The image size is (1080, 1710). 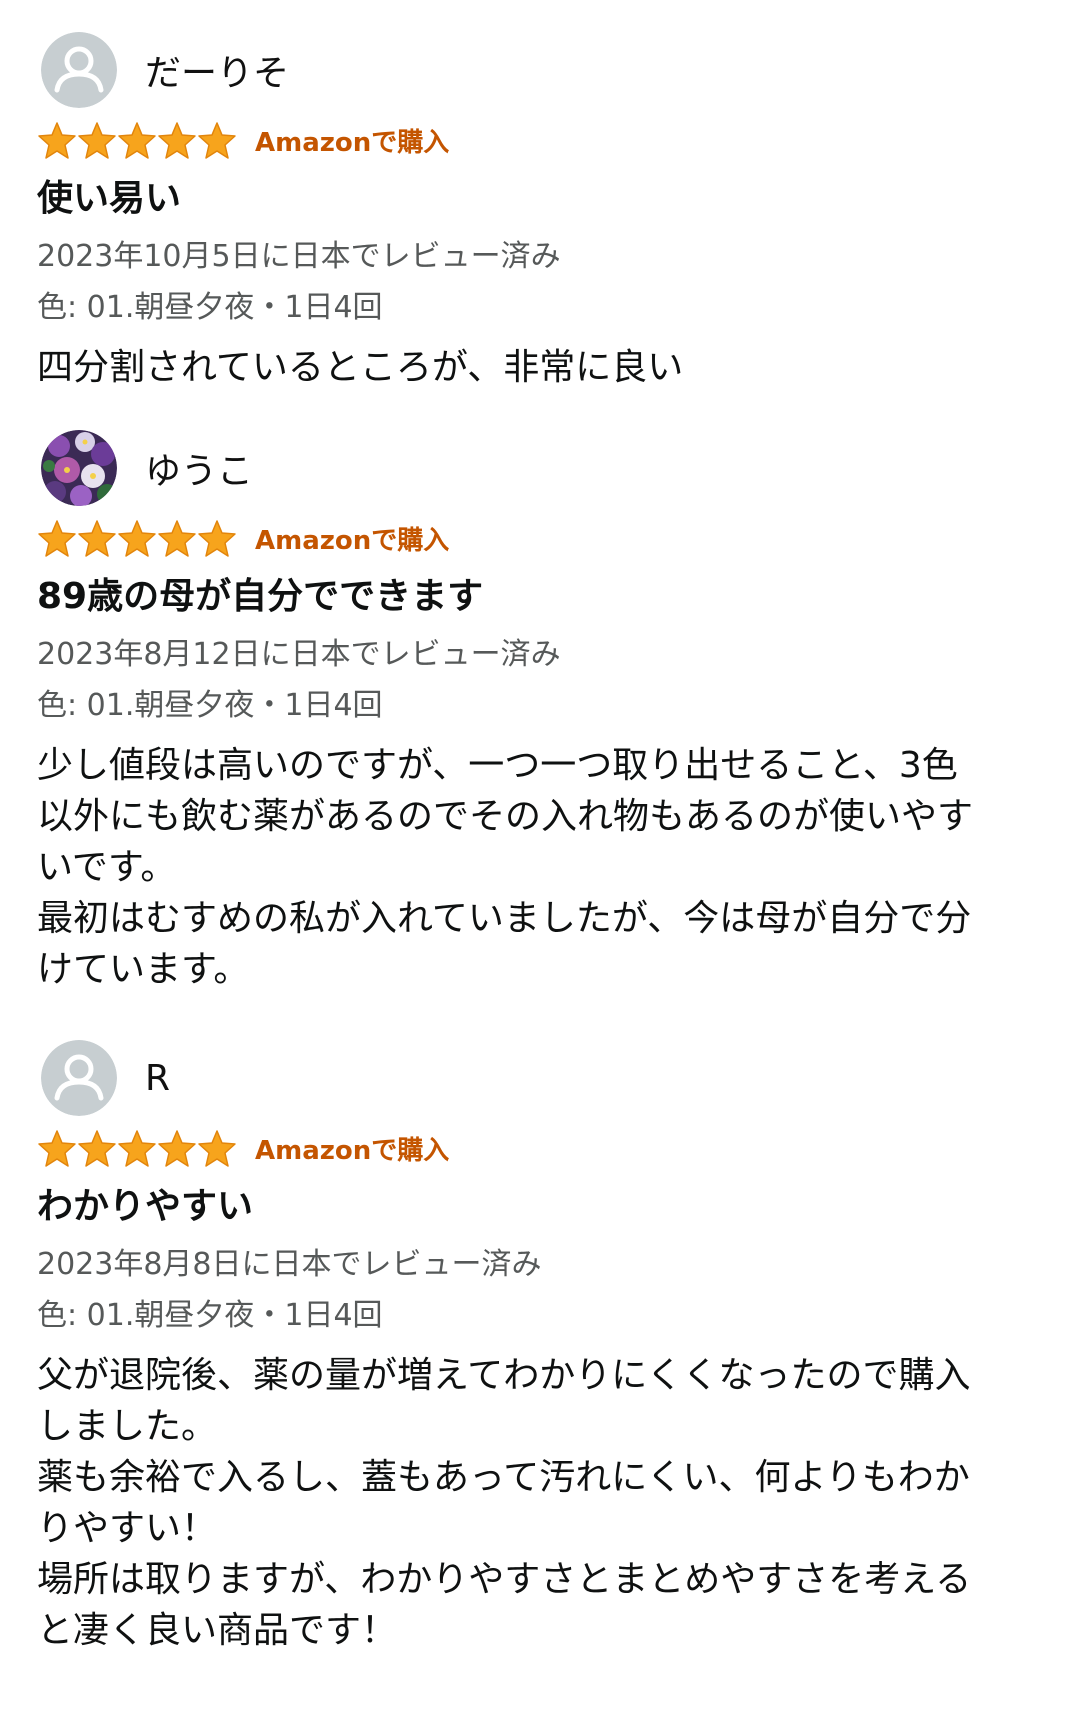 What do you see at coordinates (504, 1375) in the screenshot?
I see `review-body-line: 父が退院後、薬の量が増えてわかりにくくなったので購入` at bounding box center [504, 1375].